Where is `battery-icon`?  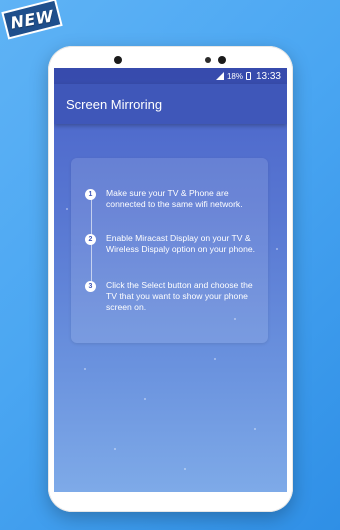
battery-icon is located at coordinates (248, 76).